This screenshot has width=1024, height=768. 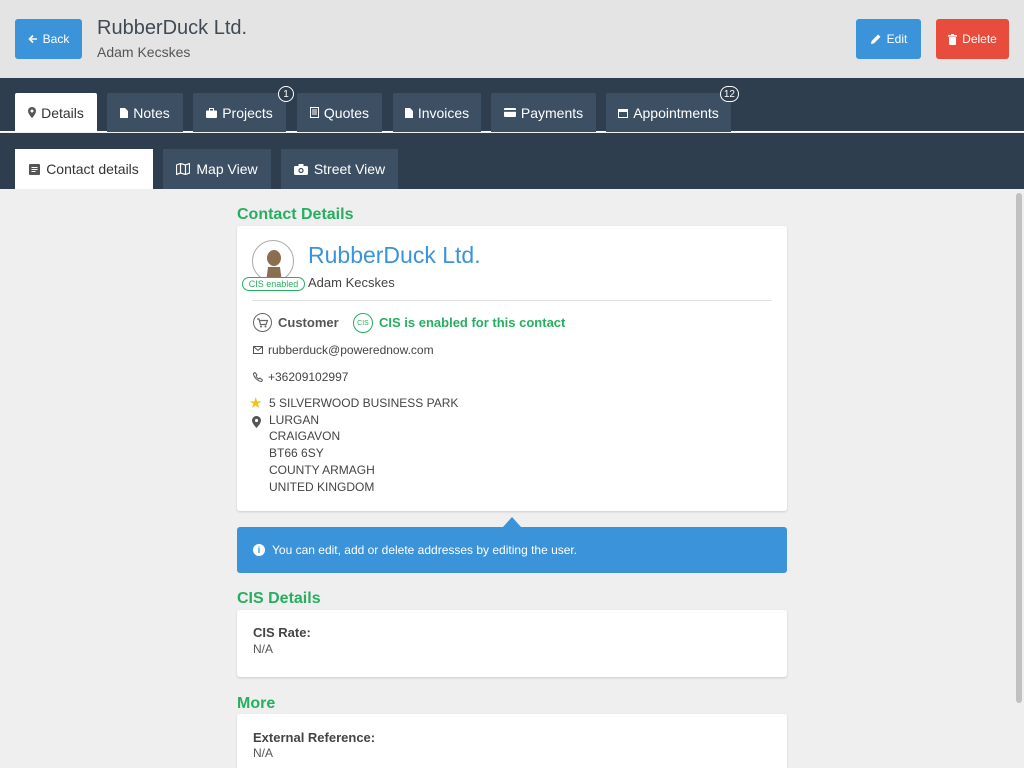 I want to click on page-title: RubberDuck Ltd., so click(x=172, y=28).